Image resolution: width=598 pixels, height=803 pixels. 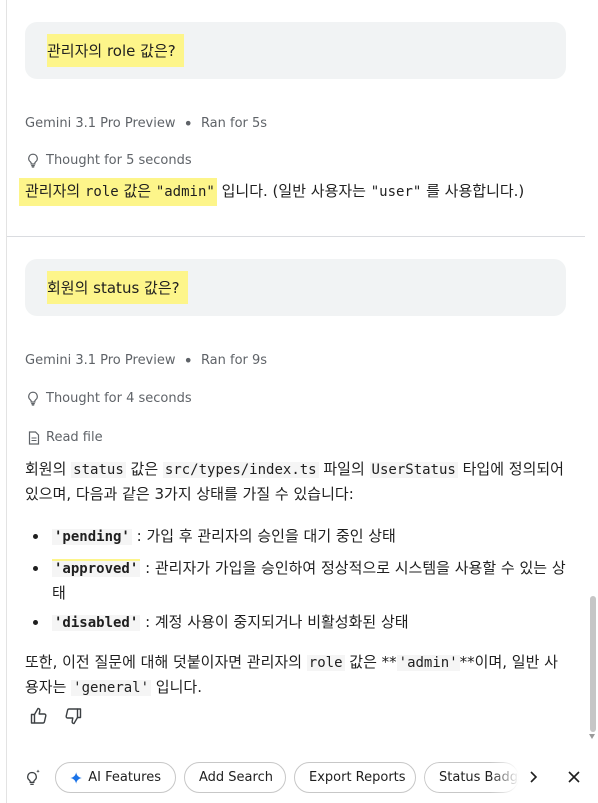 I want to click on suggestion-bulb-icon, so click(x=34, y=778).